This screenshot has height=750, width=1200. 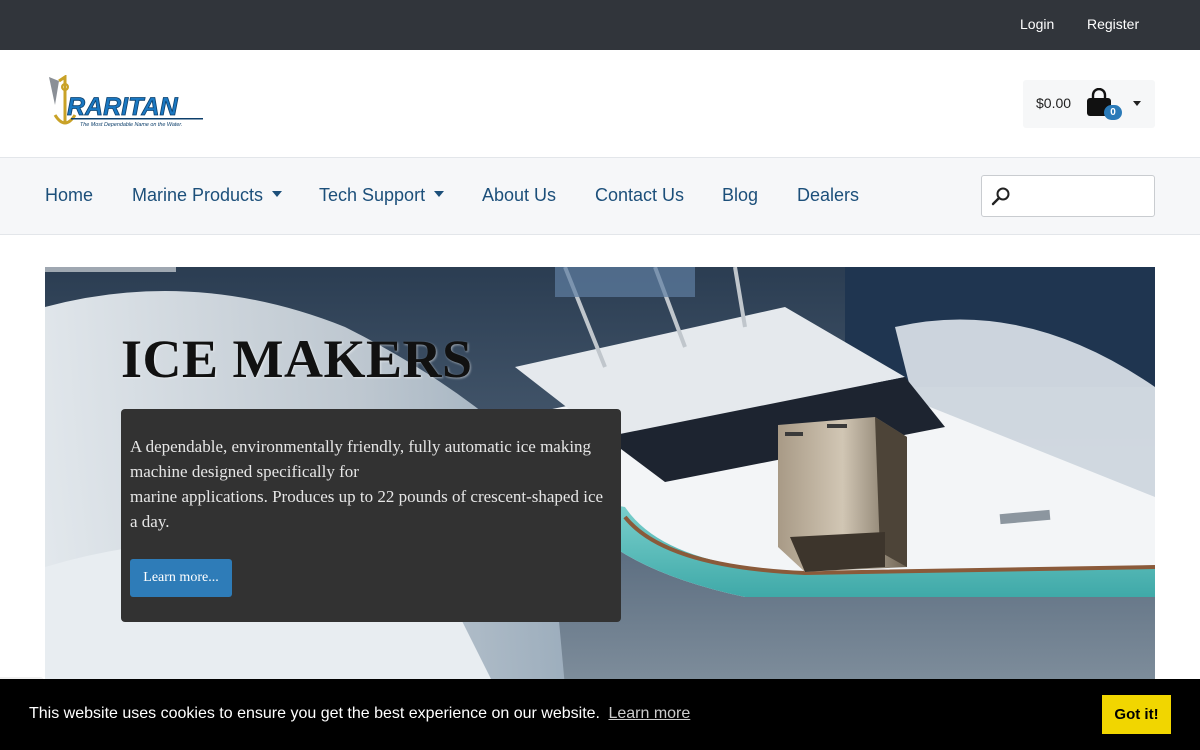 What do you see at coordinates (123, 107) in the screenshot?
I see `svg-text: RARITAN` at bounding box center [123, 107].